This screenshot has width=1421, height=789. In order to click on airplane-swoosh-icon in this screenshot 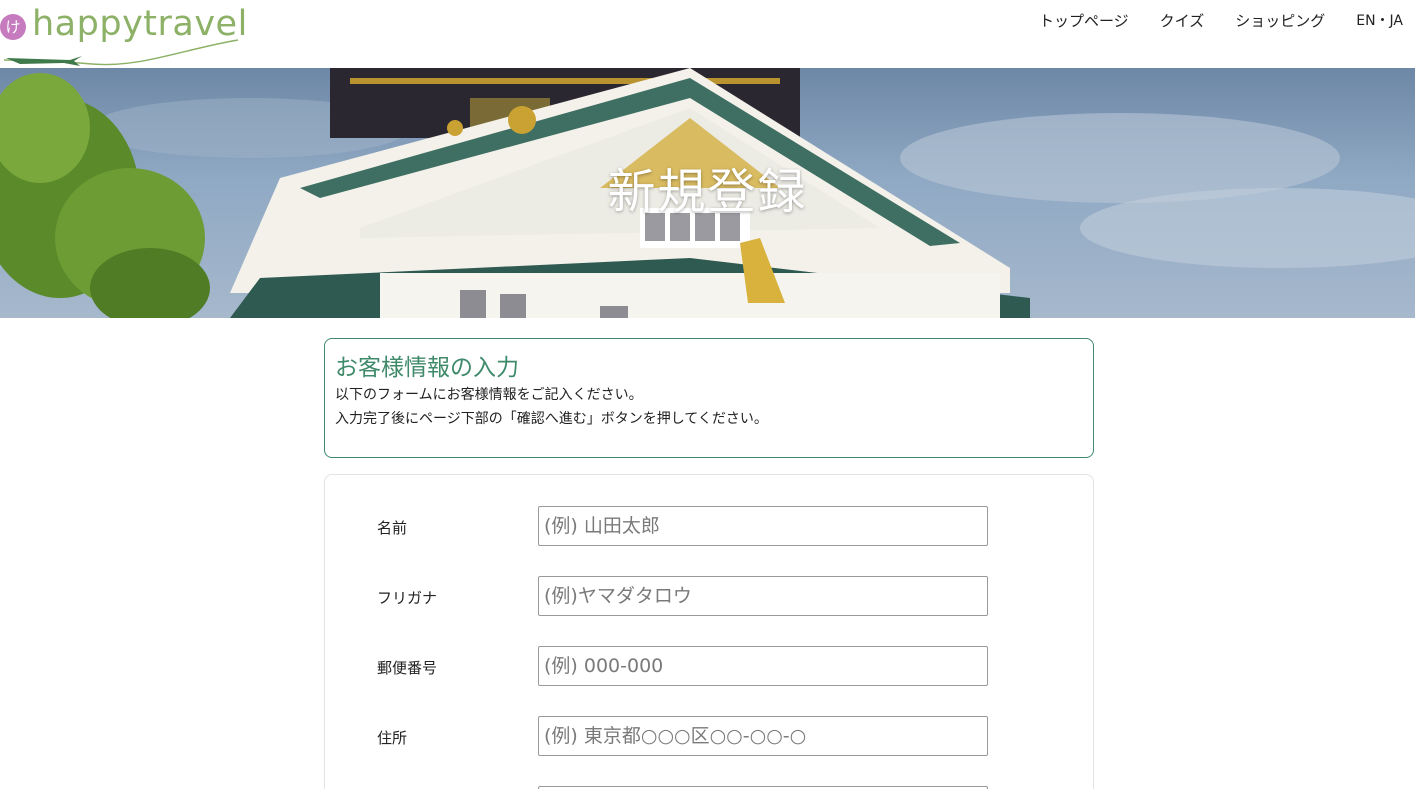, I will do `click(121, 52)`.